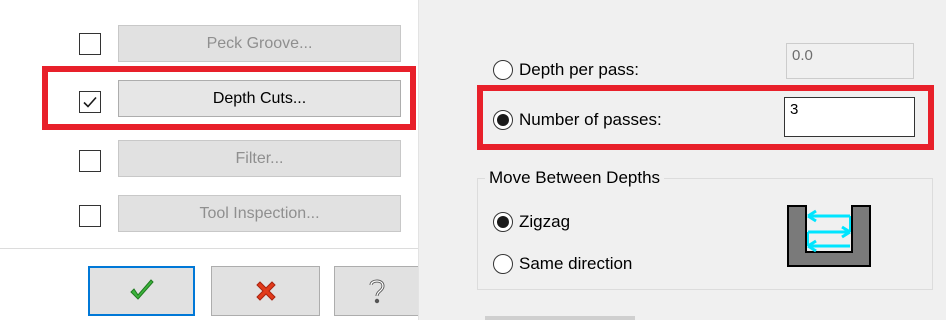  What do you see at coordinates (705, 117) in the screenshot?
I see `number-of-passes-highlight` at bounding box center [705, 117].